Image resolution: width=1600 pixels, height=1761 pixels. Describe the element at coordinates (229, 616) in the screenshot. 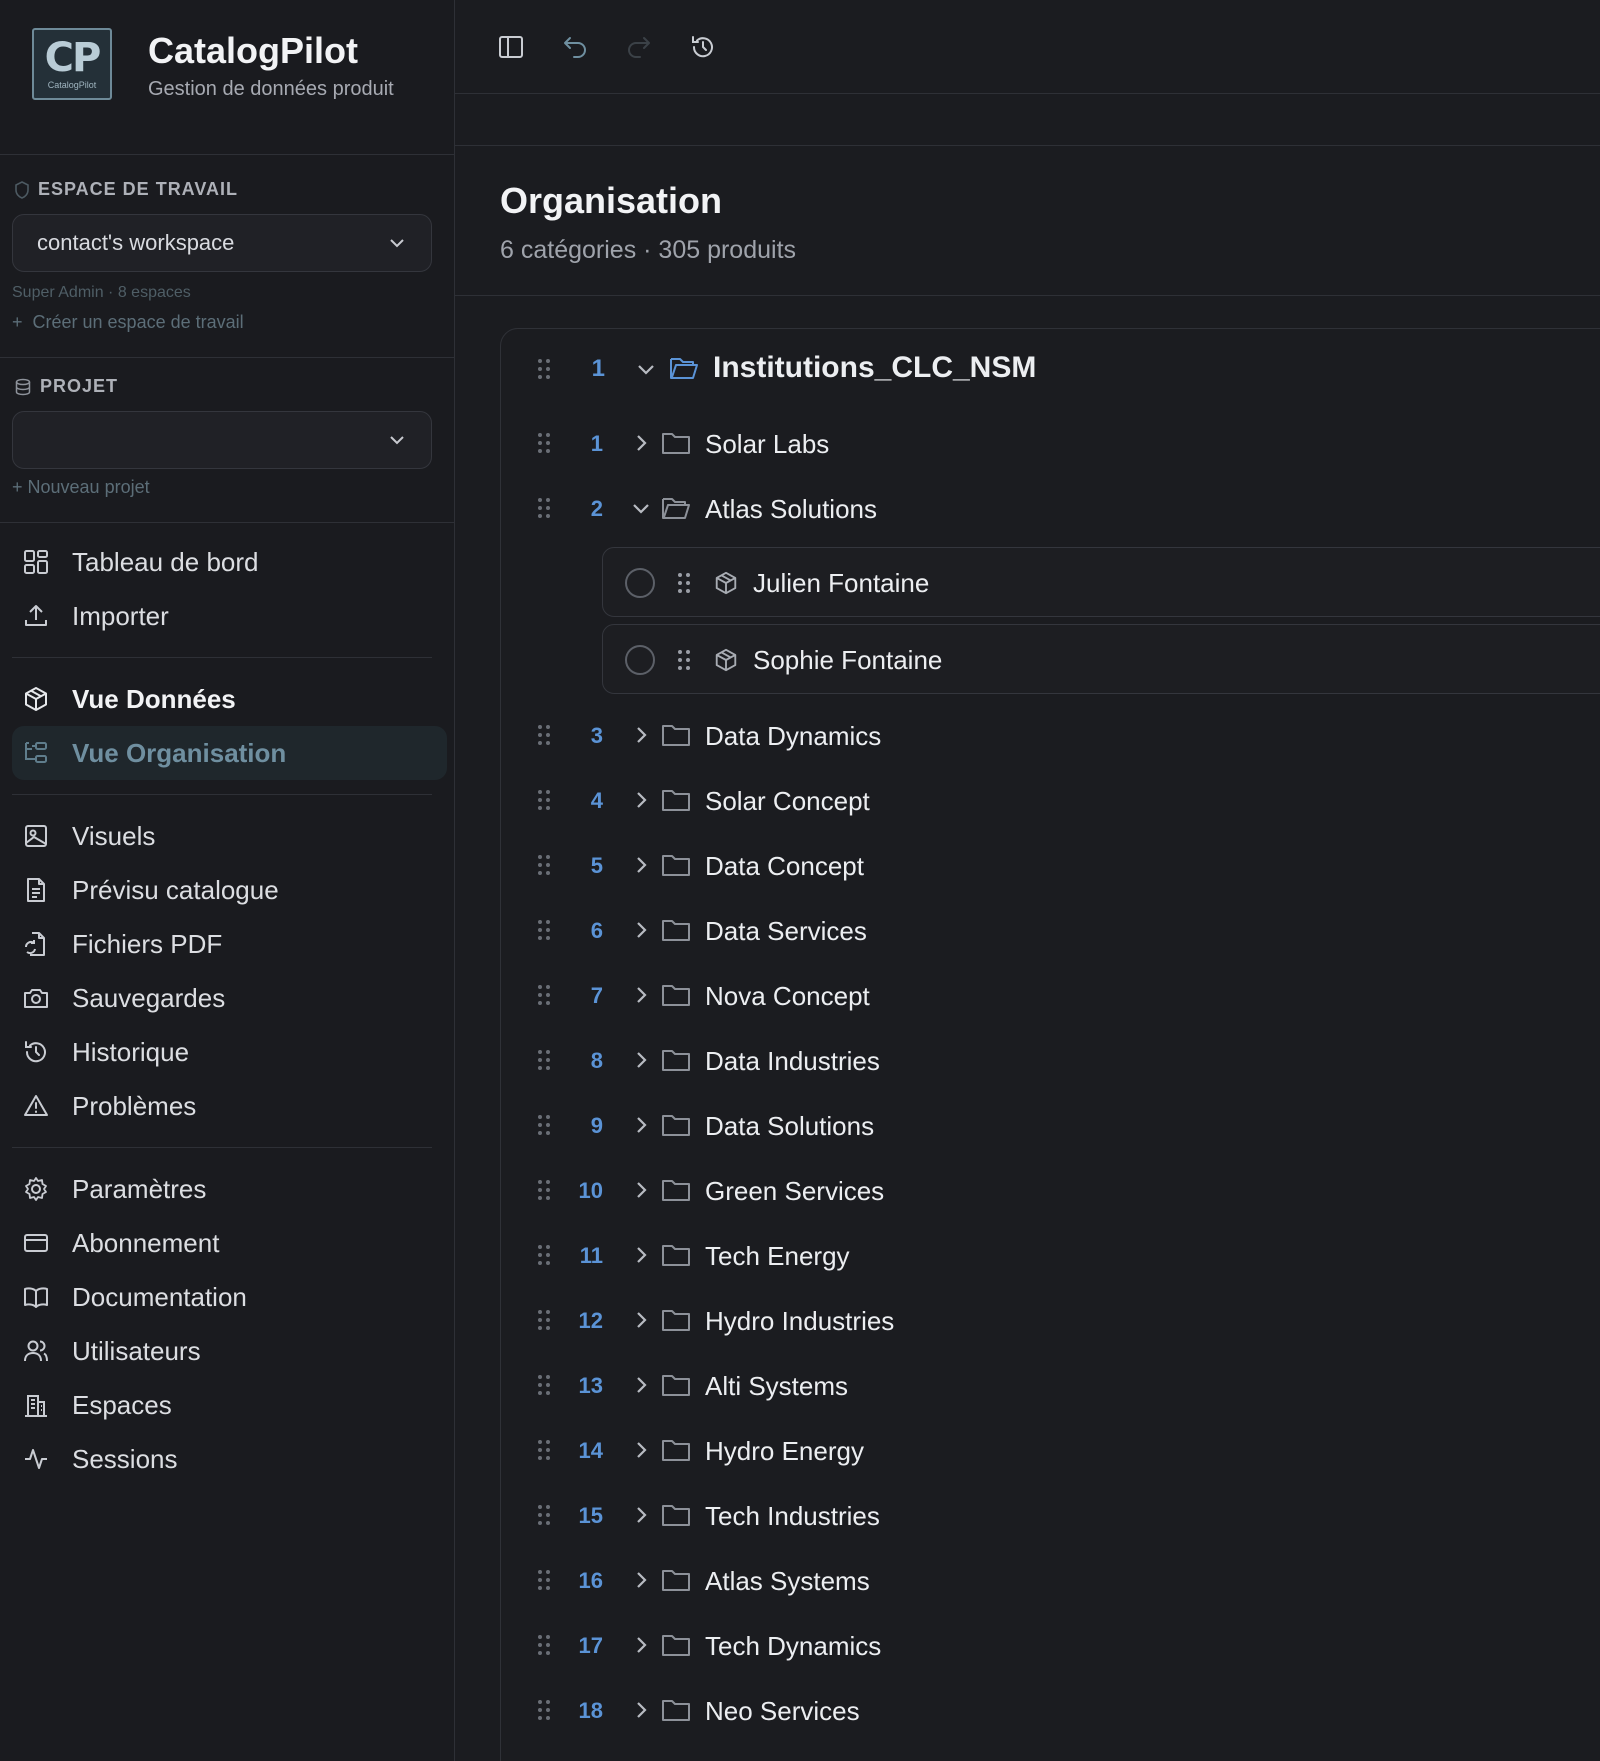

I see `nav-import: Importer` at that location.